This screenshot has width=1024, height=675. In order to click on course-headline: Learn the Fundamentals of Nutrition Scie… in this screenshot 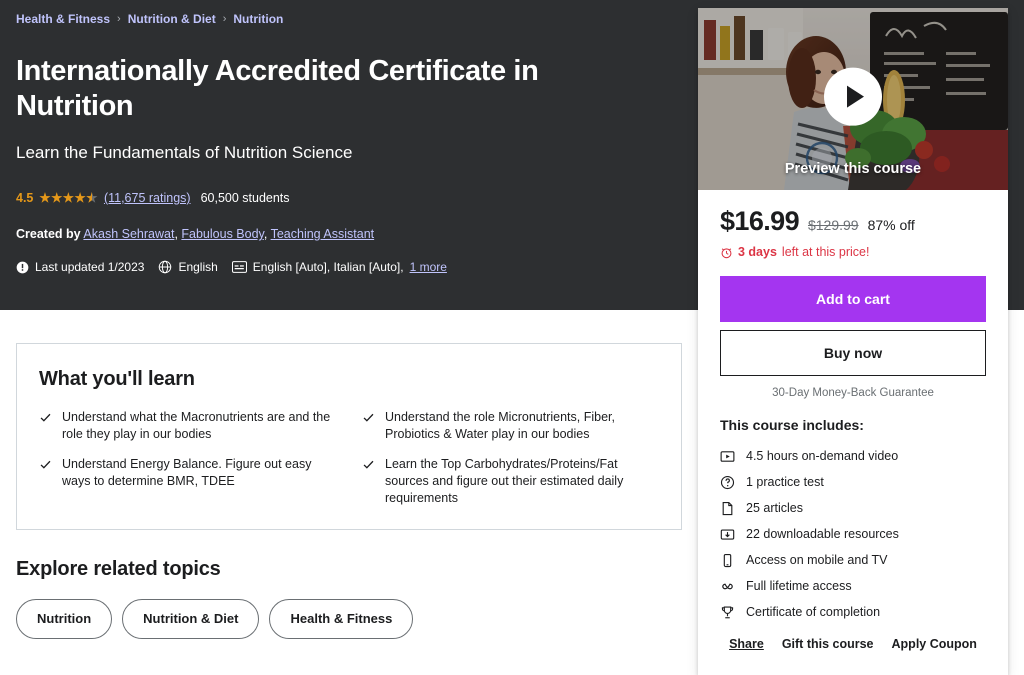, I will do `click(184, 152)`.